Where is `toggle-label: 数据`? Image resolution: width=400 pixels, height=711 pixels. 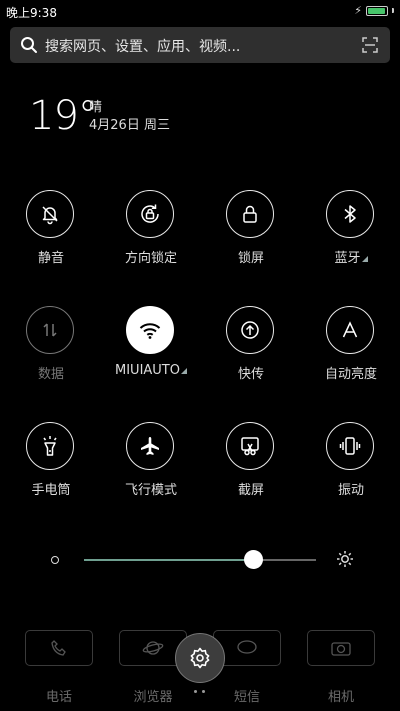
toggle-label: 数据 is located at coordinates (50, 374).